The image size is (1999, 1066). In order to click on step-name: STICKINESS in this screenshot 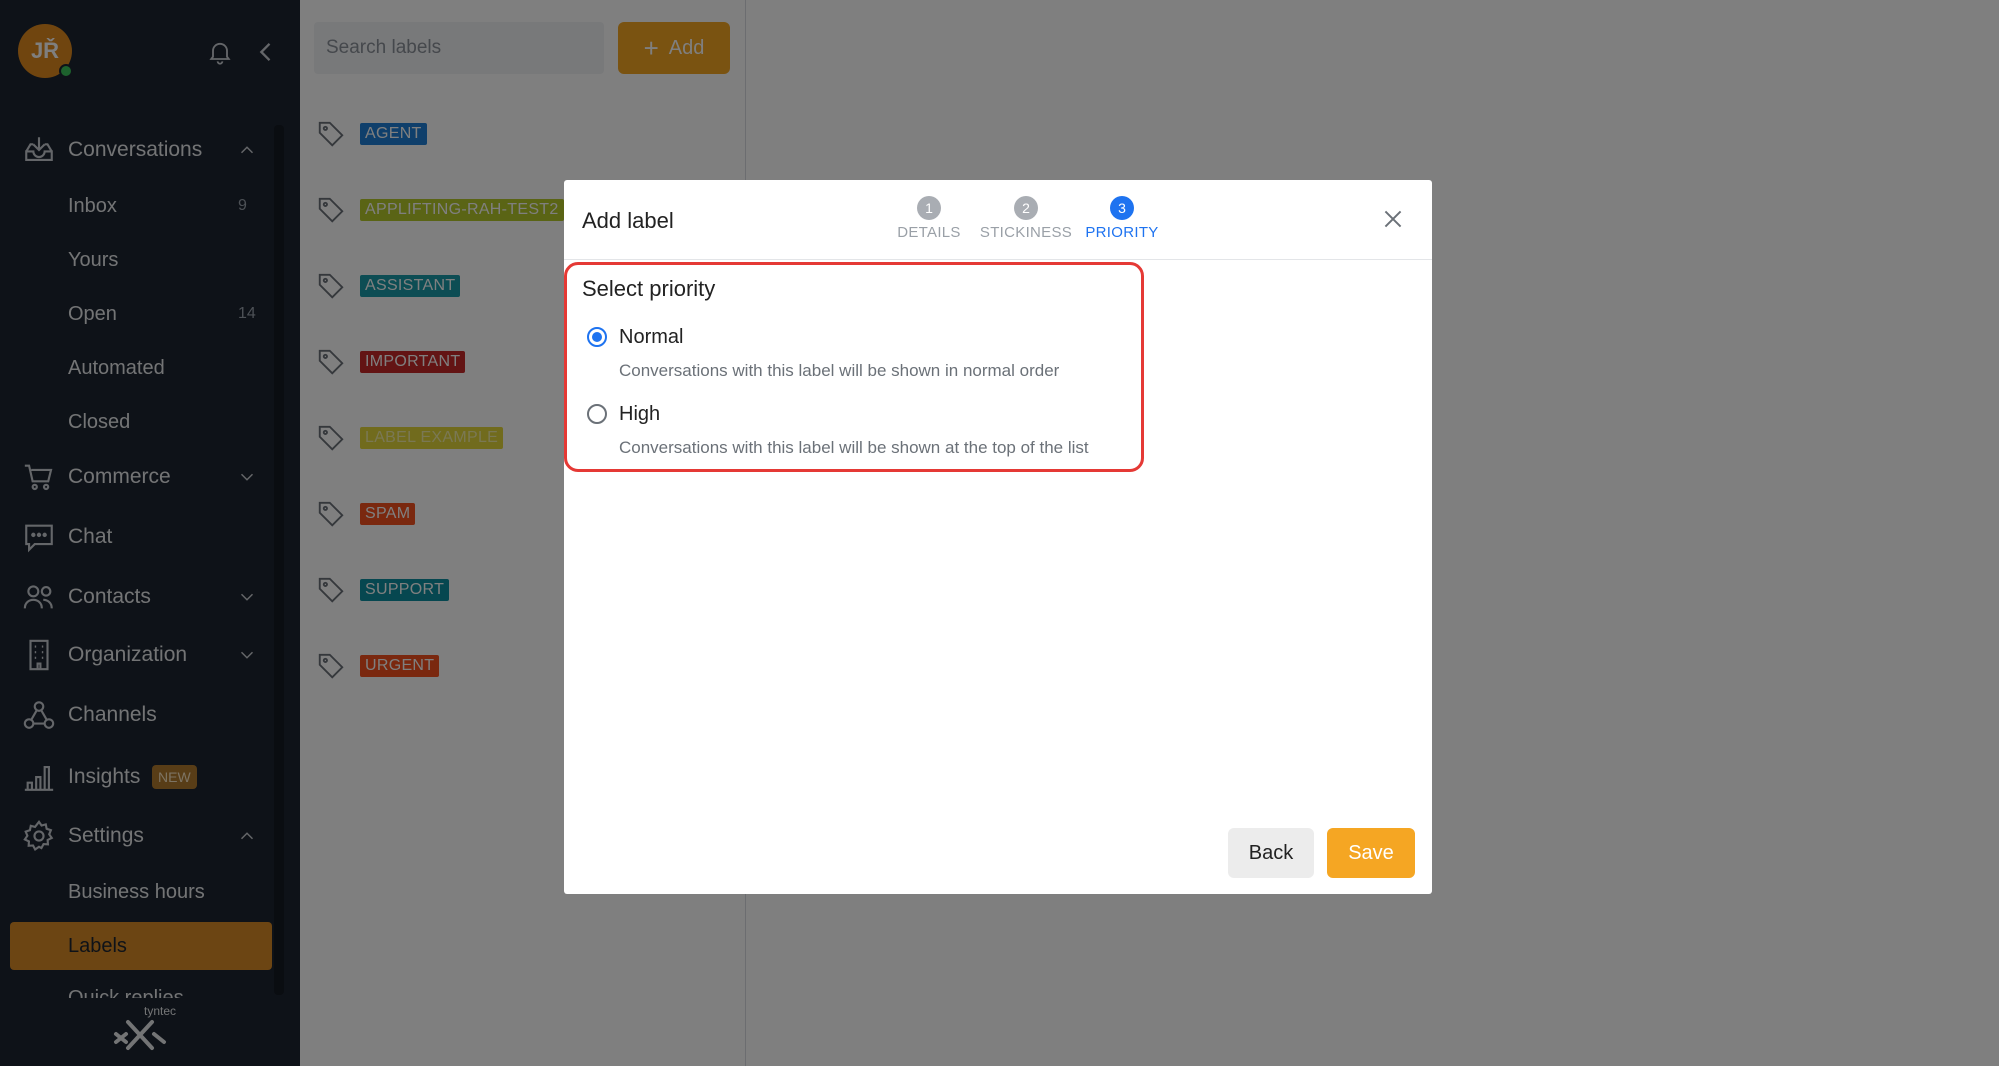, I will do `click(1026, 232)`.